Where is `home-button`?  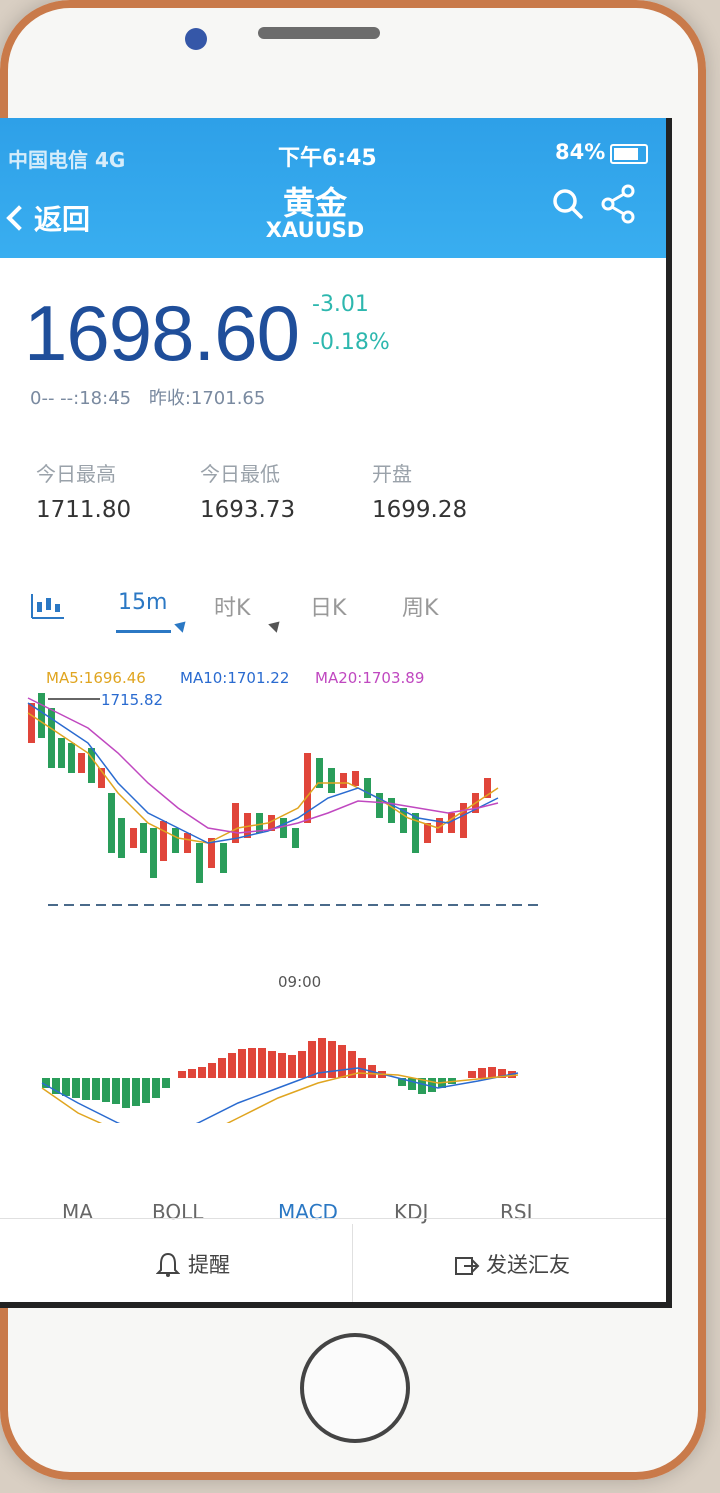
home-button is located at coordinates (355, 1388).